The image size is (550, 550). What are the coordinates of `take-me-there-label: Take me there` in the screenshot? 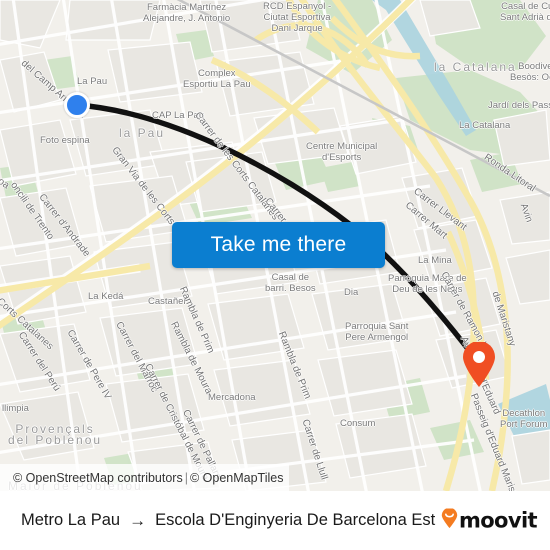 It's located at (278, 244).